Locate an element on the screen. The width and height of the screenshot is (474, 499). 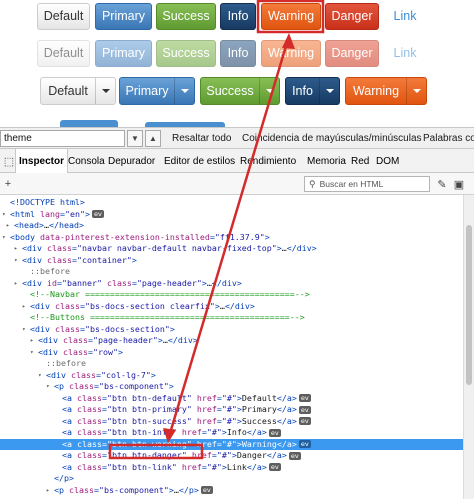
tab-performance: Rendimiento is located at coordinates (268, 161).